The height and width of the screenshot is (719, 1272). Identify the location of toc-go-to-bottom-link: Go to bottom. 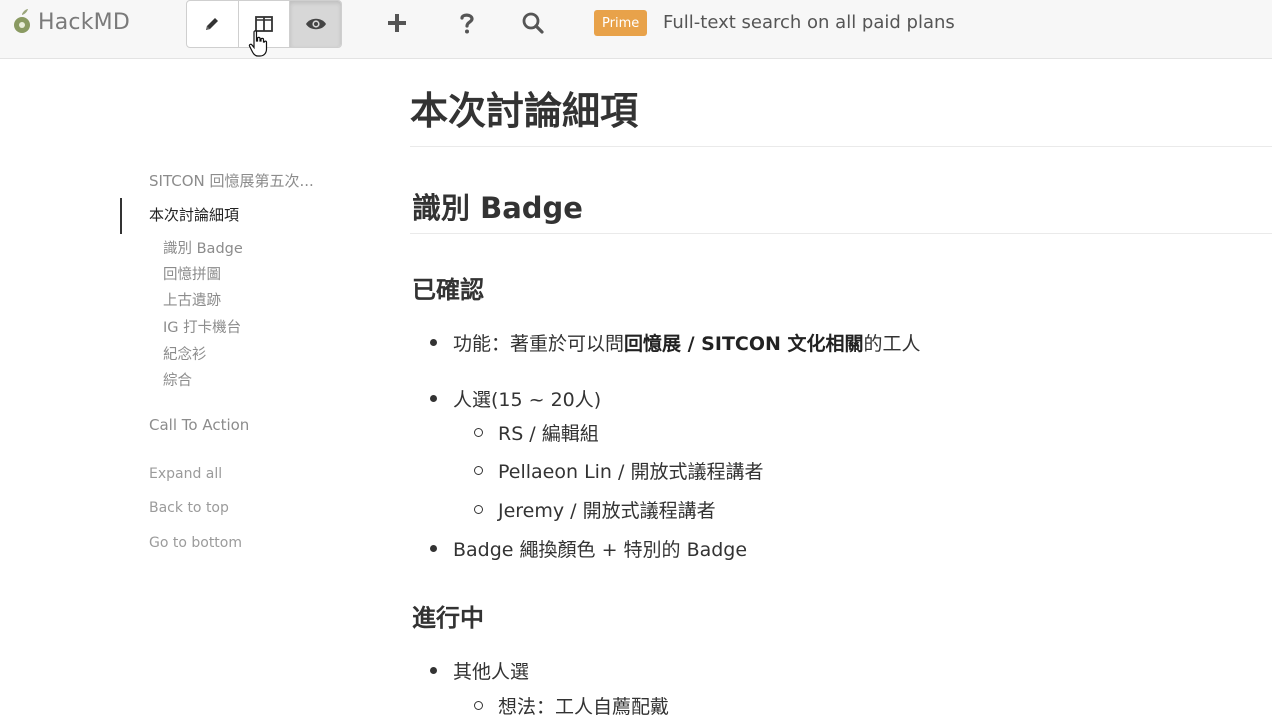
(195, 543).